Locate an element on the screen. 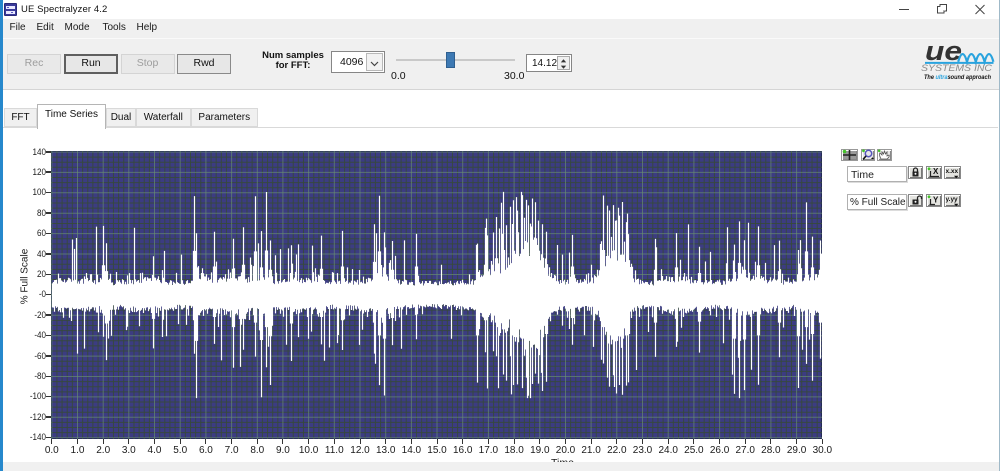  svg-text: The ultrasound approach is located at coordinates (957, 77).